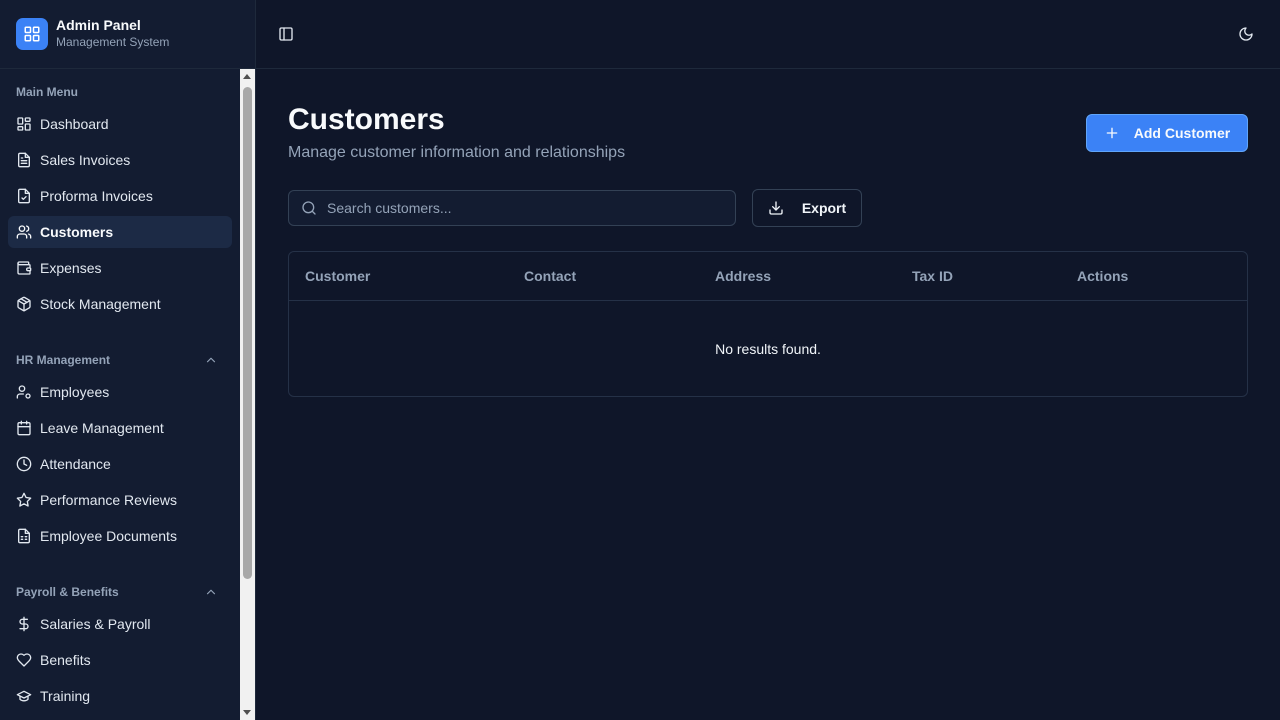 The height and width of the screenshot is (720, 1280). I want to click on group-label-text: Main Menu, so click(47, 92).